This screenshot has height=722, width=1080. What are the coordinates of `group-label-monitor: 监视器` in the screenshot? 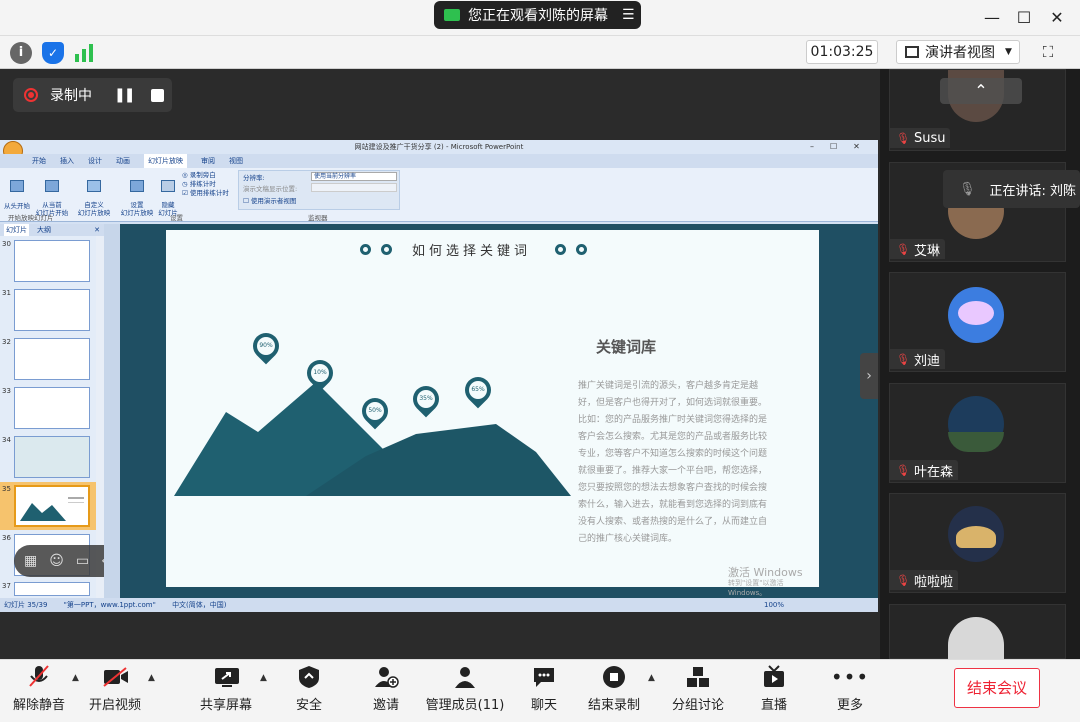 It's located at (318, 218).